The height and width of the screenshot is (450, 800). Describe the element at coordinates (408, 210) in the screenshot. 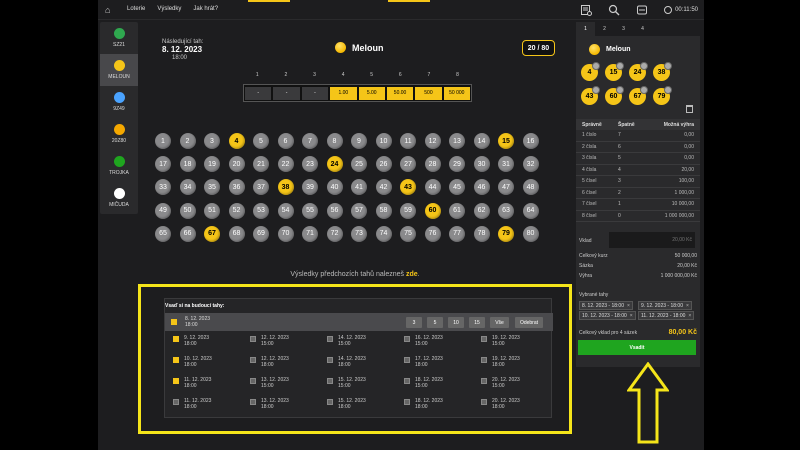

I see `number-ball: 59` at that location.